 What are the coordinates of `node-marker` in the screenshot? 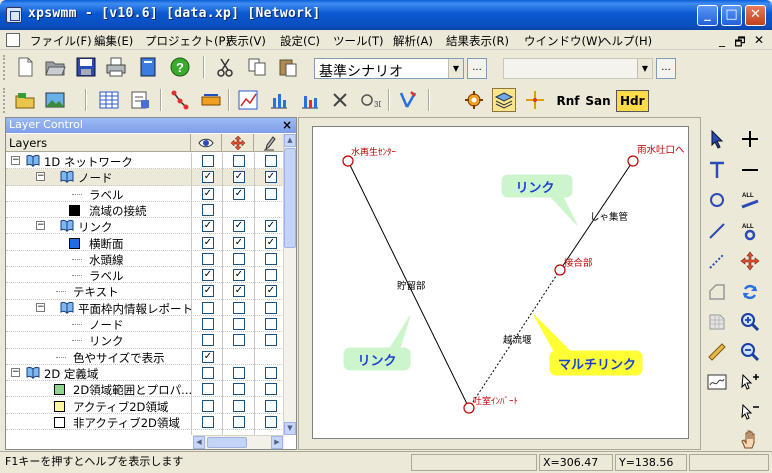 It's located at (633, 161).